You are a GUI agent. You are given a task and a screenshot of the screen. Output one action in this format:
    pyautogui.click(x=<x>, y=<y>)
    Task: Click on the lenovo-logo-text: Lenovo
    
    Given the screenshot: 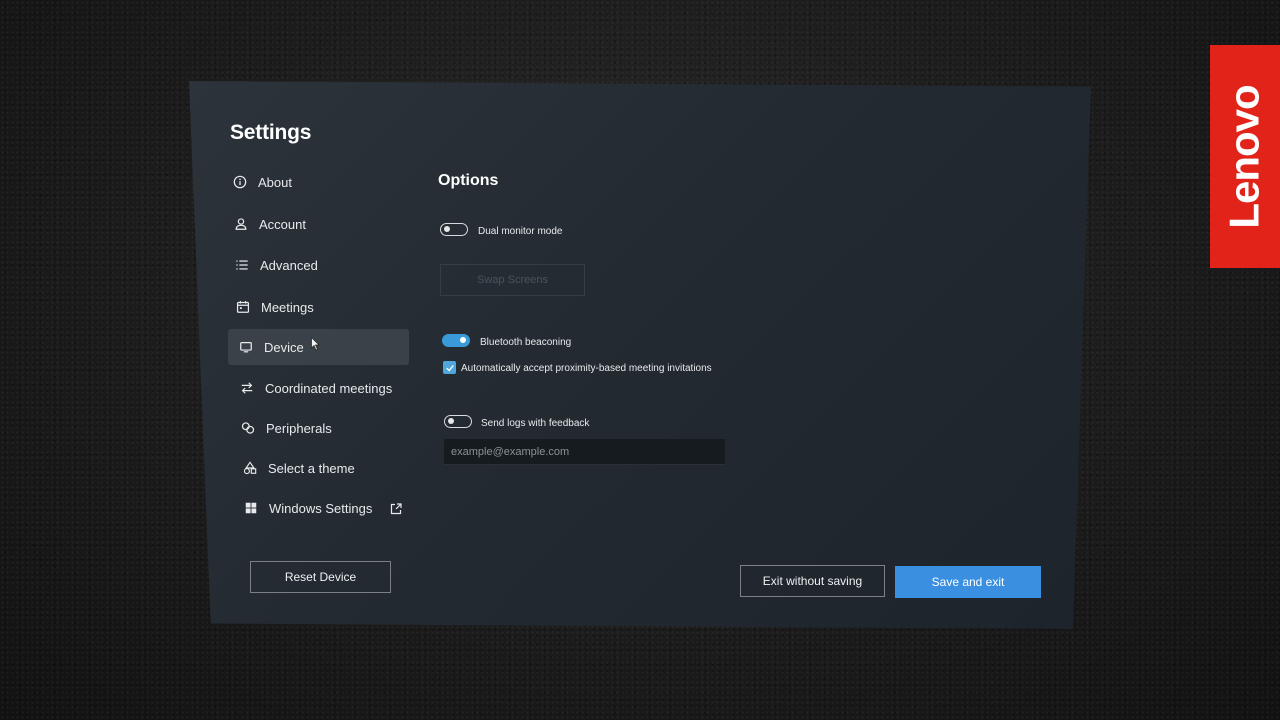 What is the action you would take?
    pyautogui.click(x=1244, y=156)
    